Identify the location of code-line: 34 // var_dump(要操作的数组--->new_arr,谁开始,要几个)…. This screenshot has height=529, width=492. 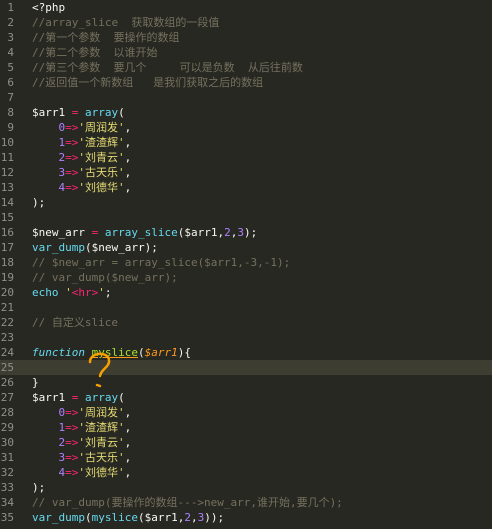
(246, 502).